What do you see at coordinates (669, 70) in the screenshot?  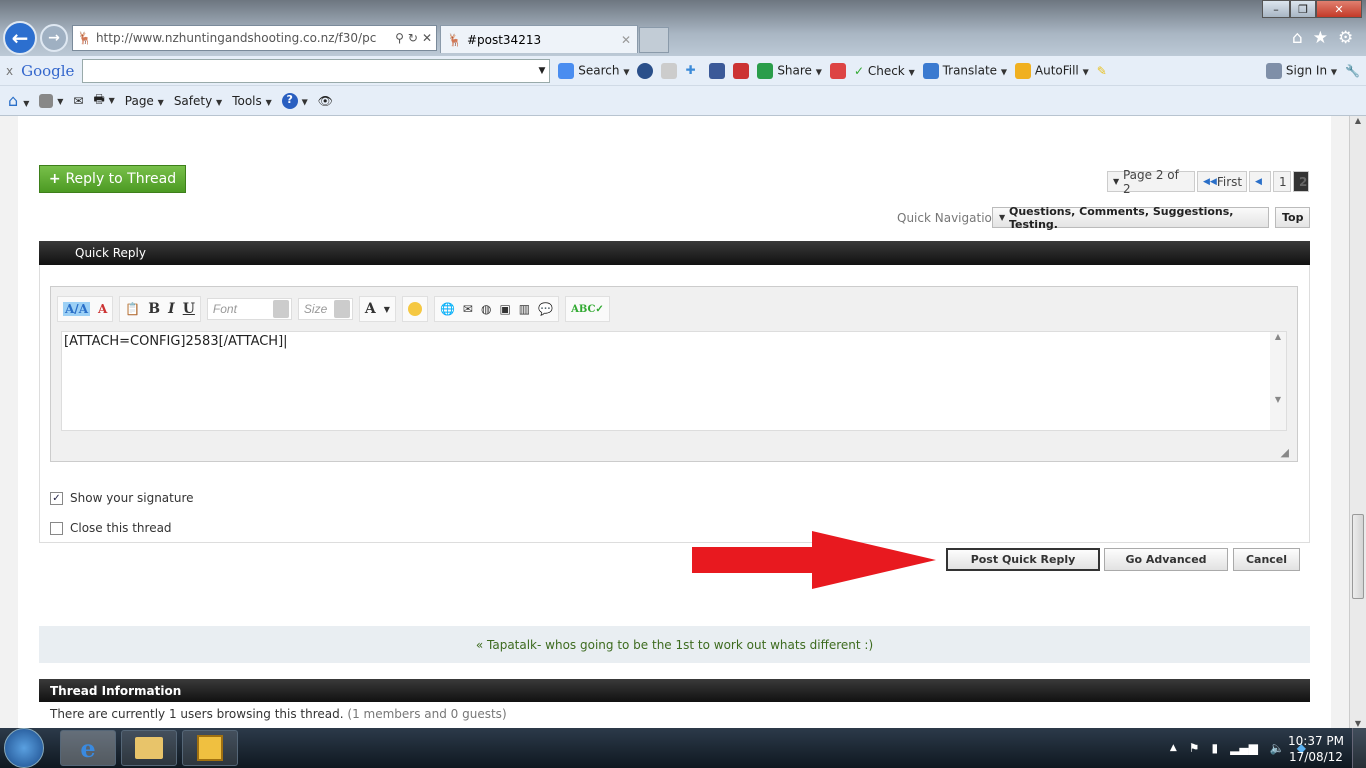 I see `page-icon` at bounding box center [669, 70].